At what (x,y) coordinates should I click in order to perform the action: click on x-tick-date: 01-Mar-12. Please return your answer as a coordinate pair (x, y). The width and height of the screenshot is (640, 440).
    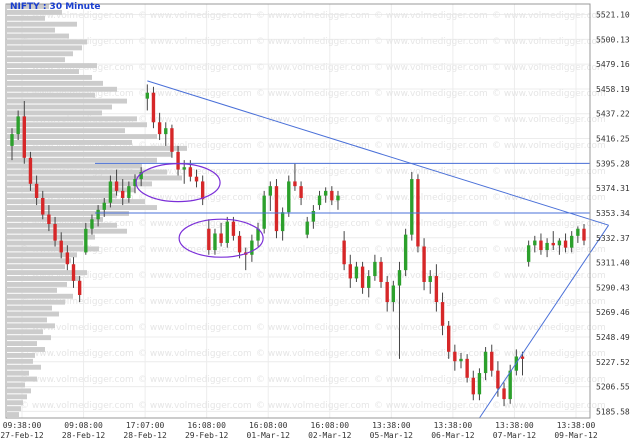
    Looking at the image, I should click on (269, 435).